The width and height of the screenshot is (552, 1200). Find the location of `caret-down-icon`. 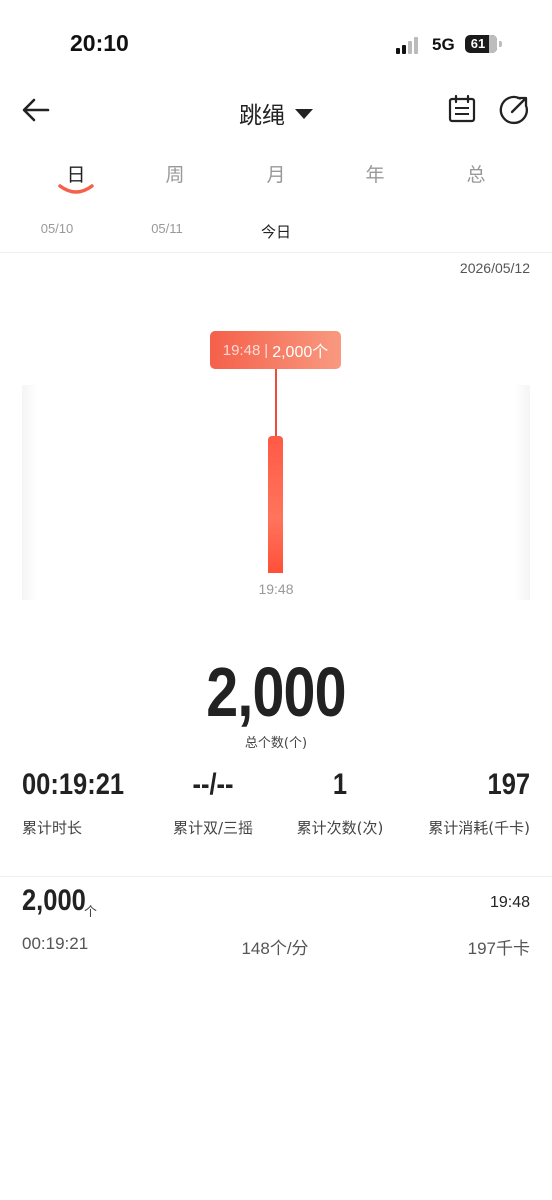

caret-down-icon is located at coordinates (304, 114).